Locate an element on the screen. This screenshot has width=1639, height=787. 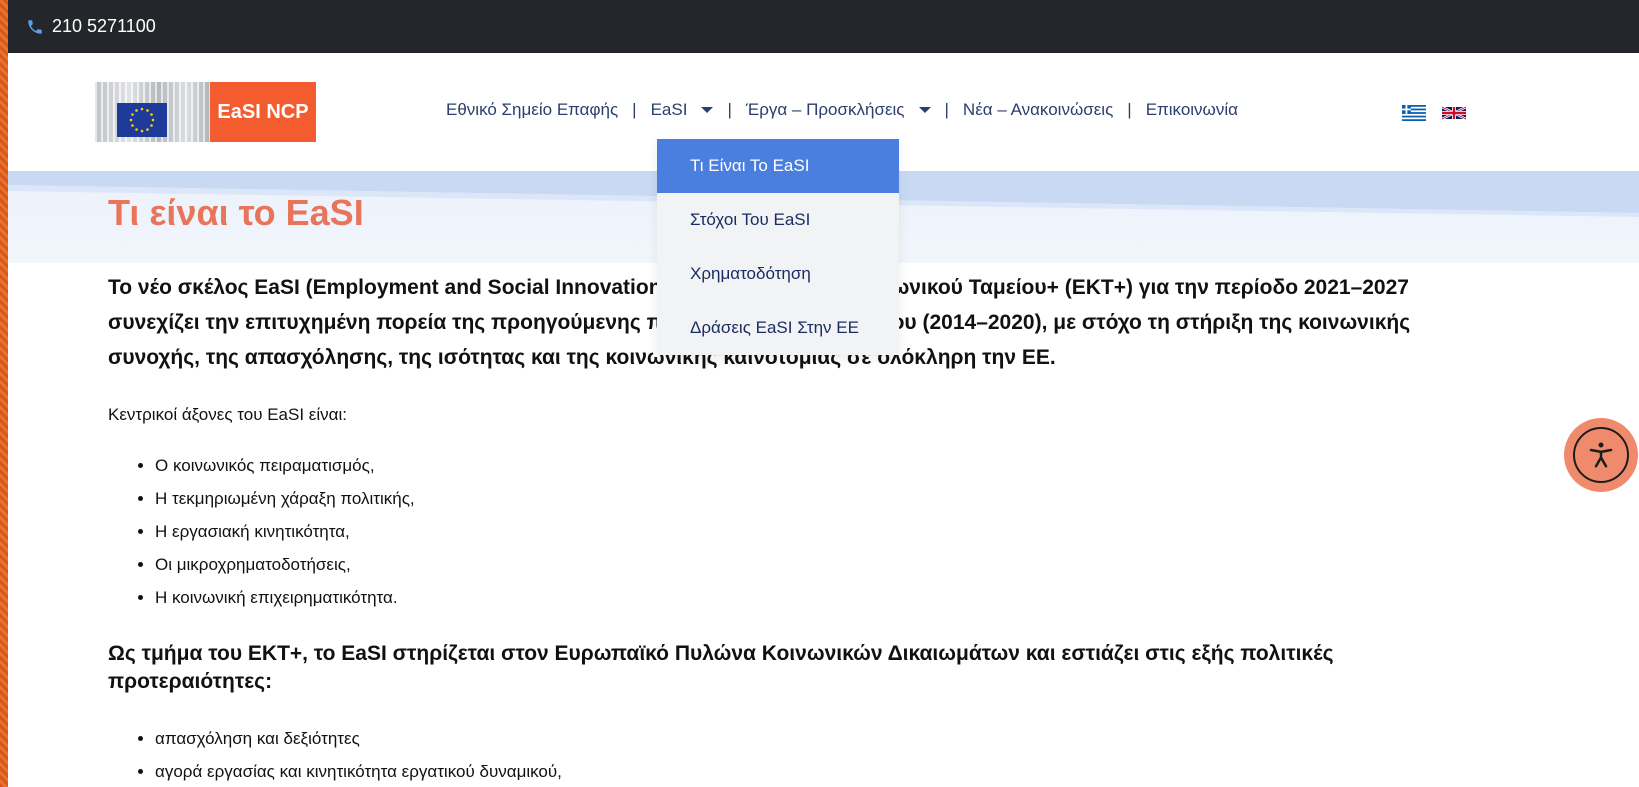
accessibility-ring is located at coordinates (1601, 455).